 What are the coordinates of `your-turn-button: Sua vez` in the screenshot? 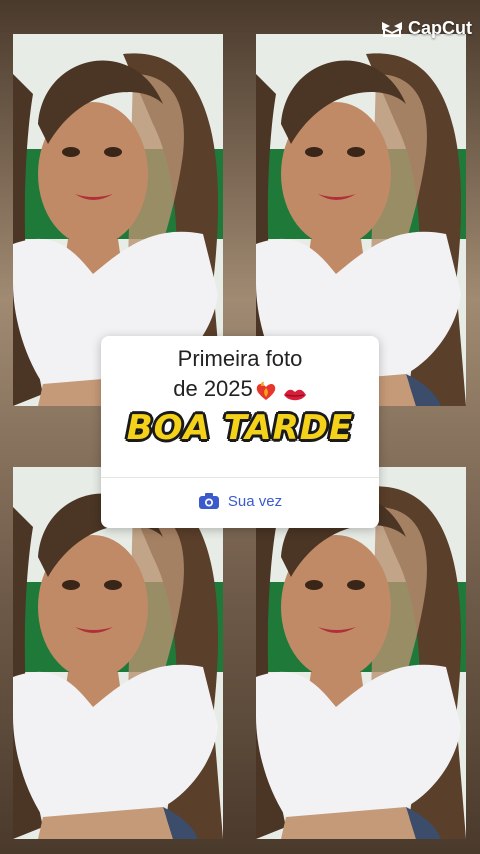 It's located at (240, 501).